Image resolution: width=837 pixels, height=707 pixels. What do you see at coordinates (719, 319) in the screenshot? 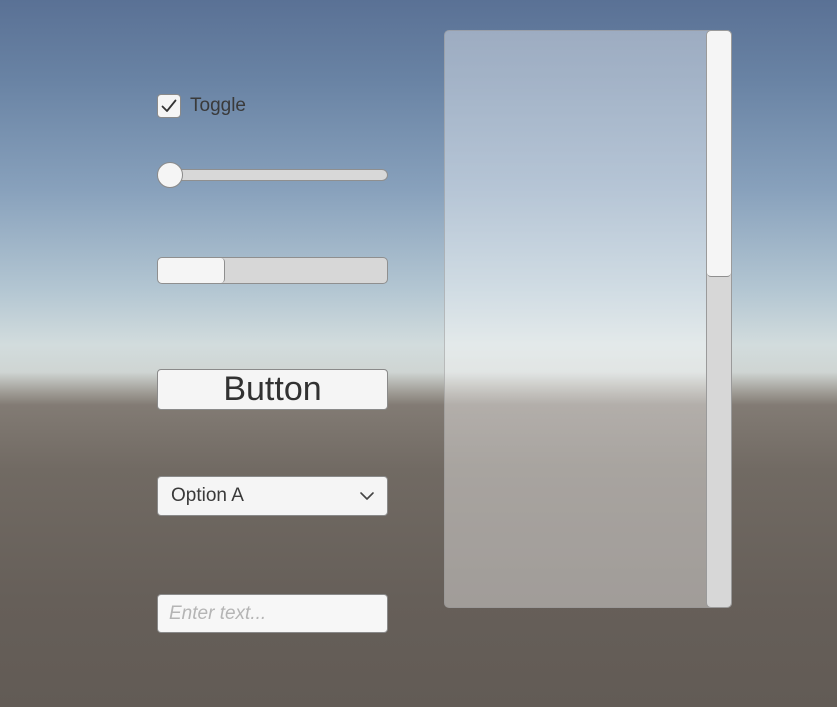
I see `vertical-scrollbar` at bounding box center [719, 319].